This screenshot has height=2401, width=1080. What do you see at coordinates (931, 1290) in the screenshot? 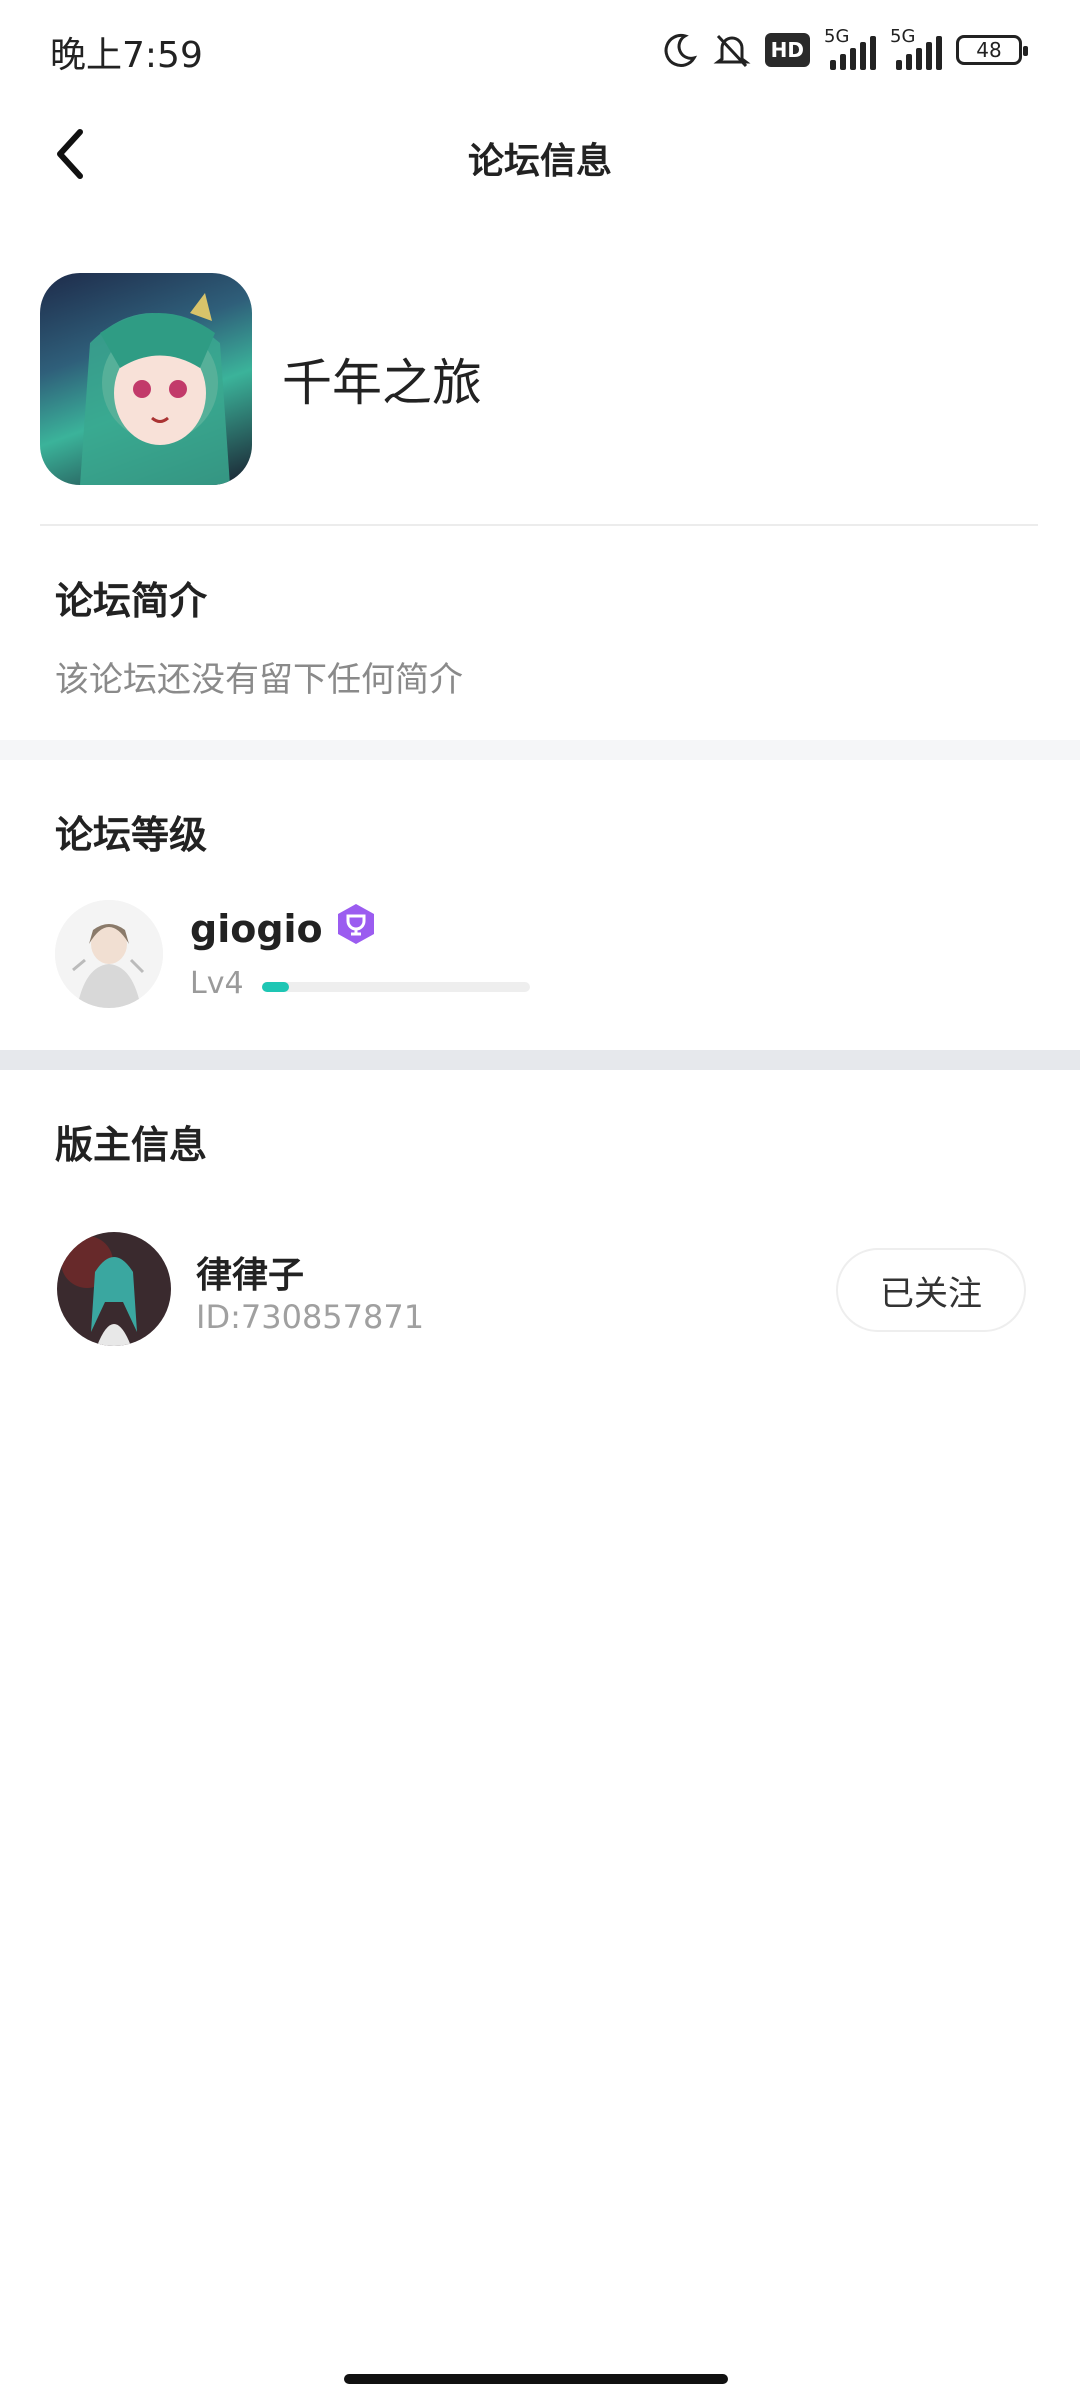
I see `follow-button: 已关注` at bounding box center [931, 1290].